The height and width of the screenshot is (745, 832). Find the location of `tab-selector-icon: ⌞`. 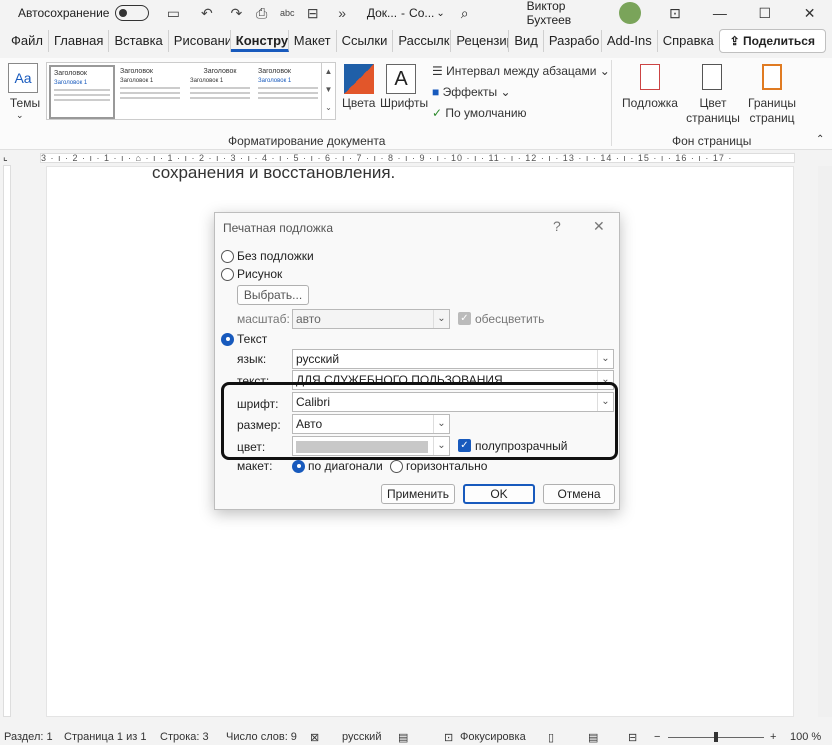

tab-selector-icon: ⌞ is located at coordinates (5, 157).